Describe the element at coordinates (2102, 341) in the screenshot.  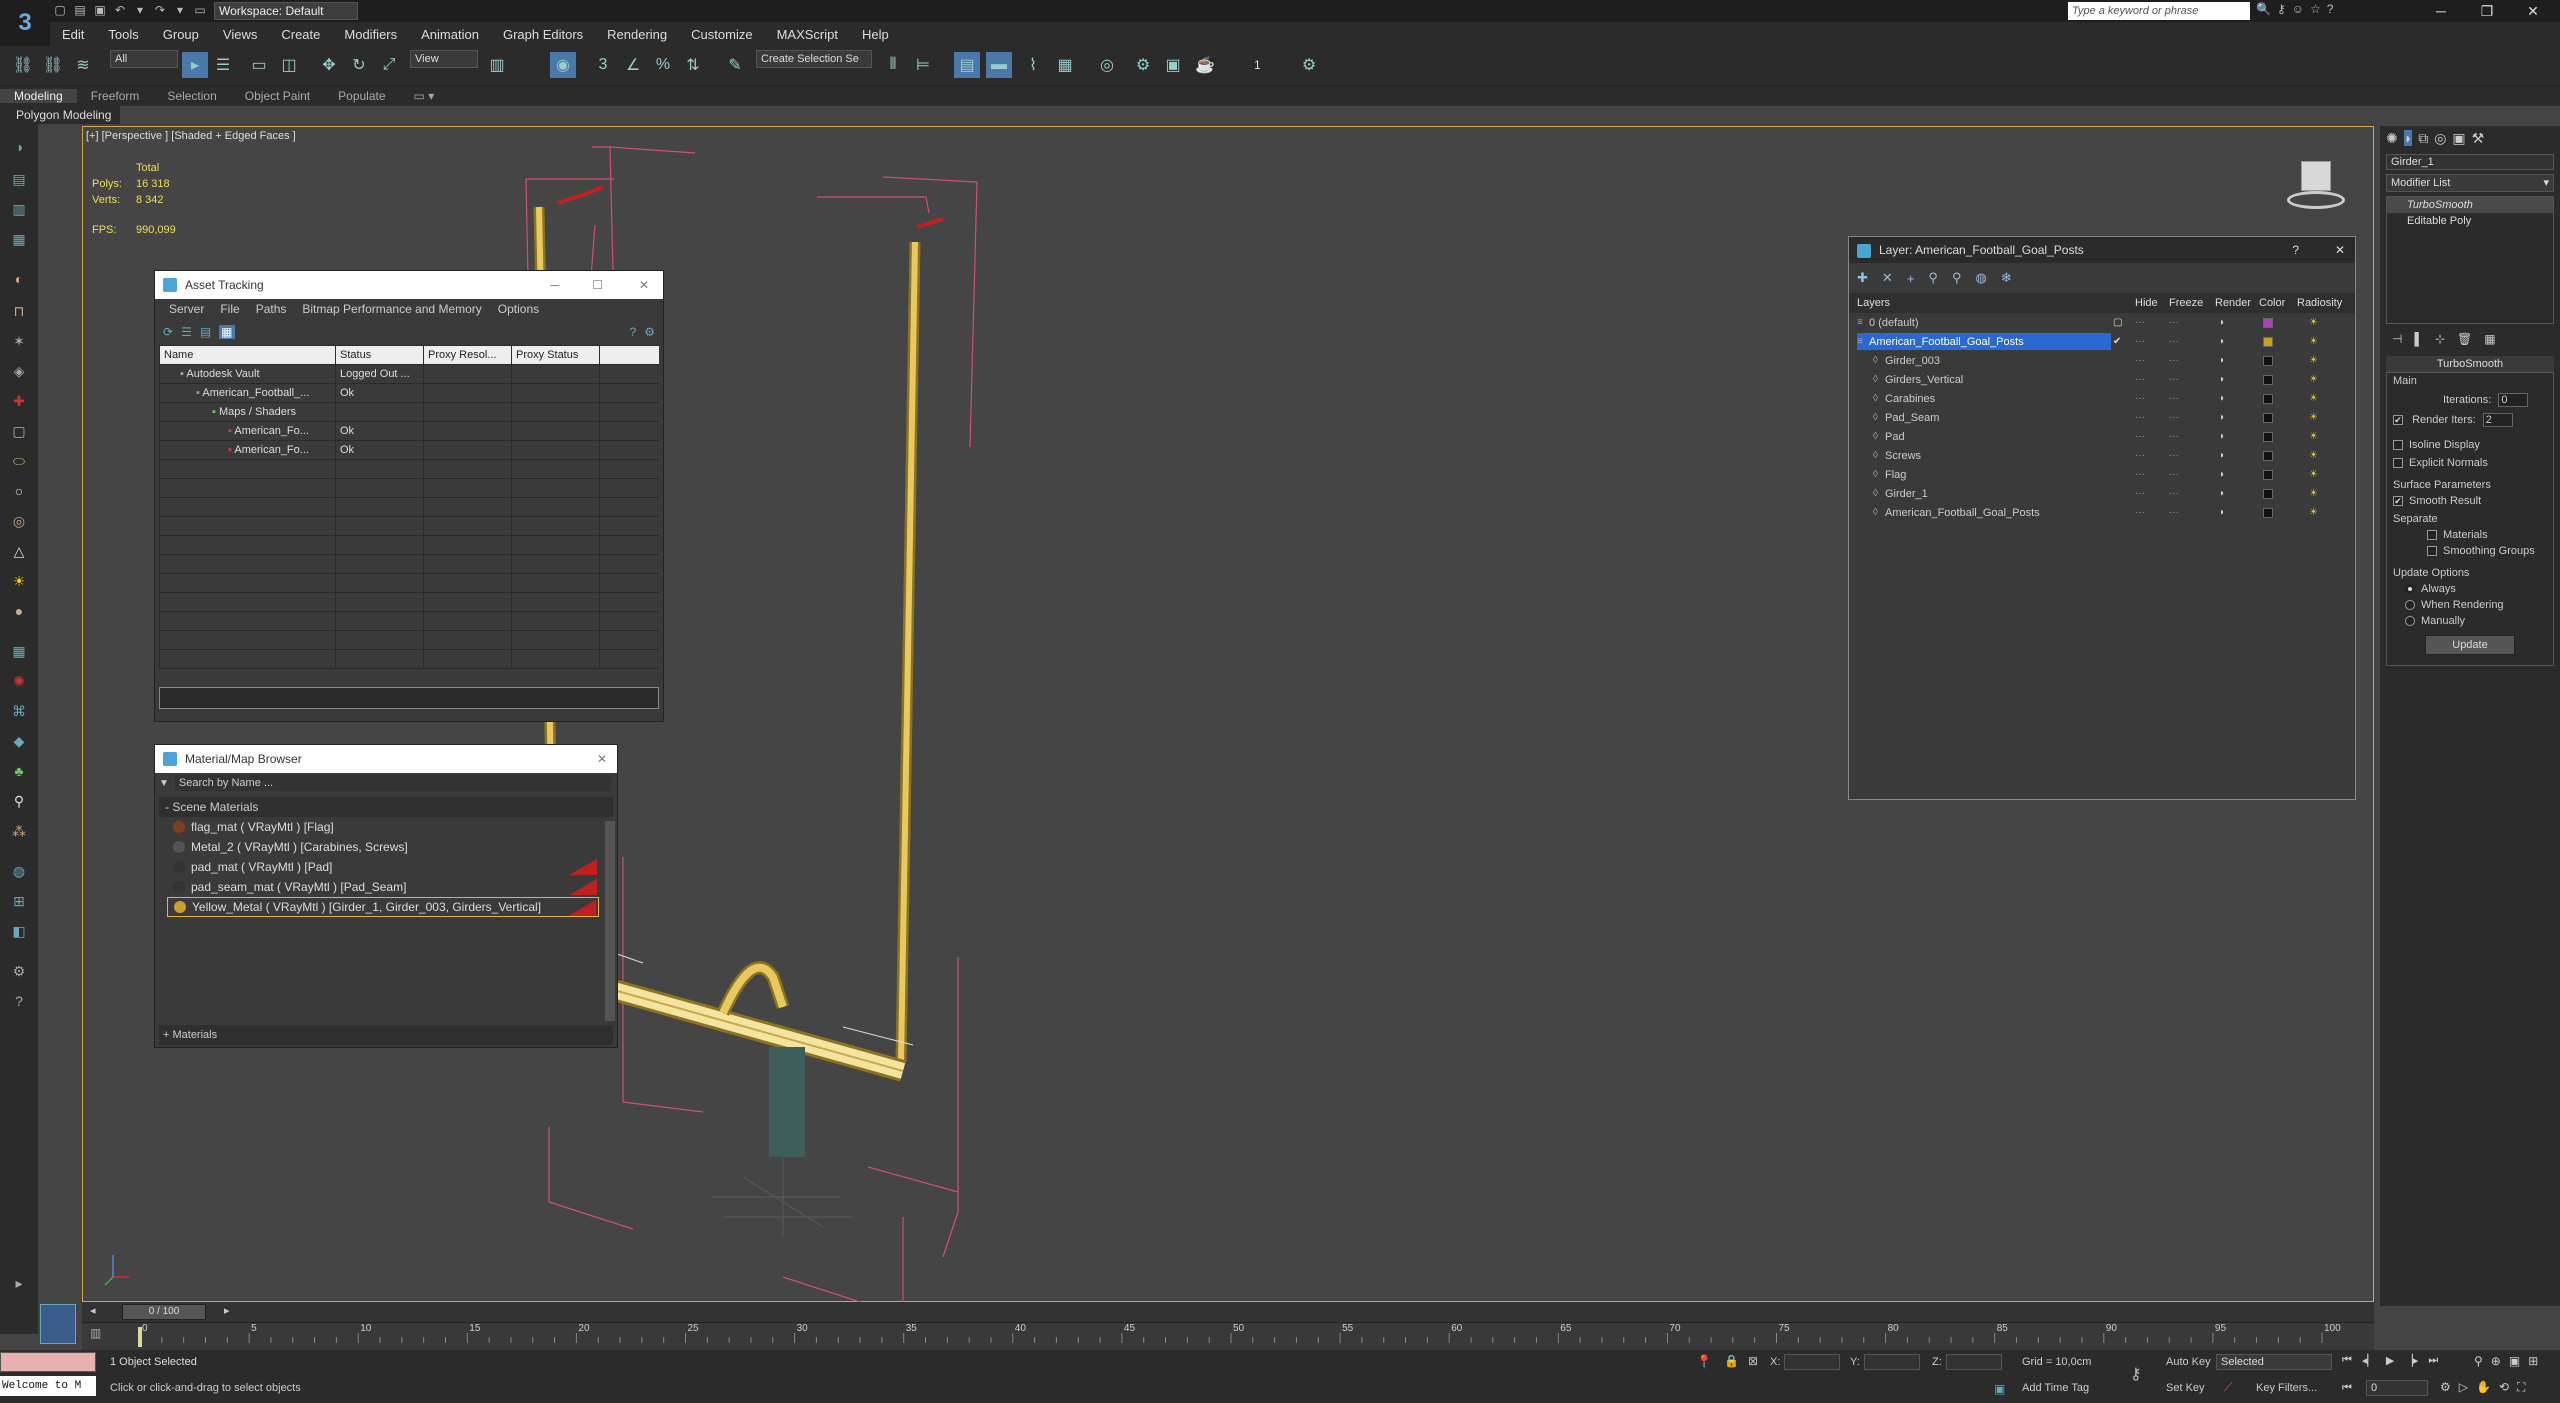
I see `layer-row-selected: ≡ American_Football_Goal_Posts ✔ ··· ··· ◗ ☀` at that location.